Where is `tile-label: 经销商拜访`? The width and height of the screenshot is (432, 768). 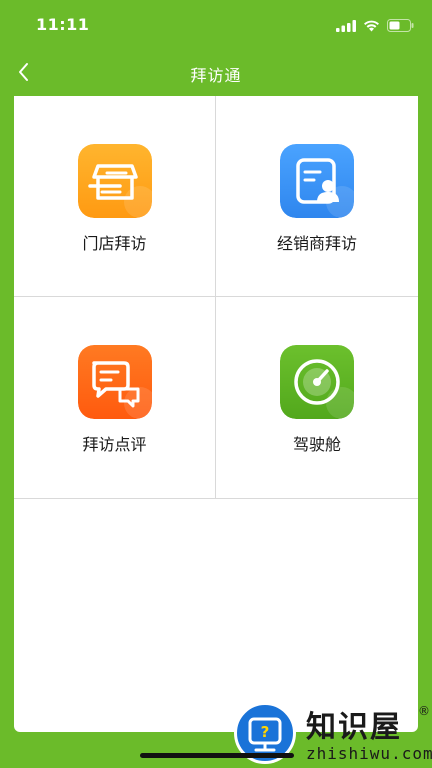 tile-label: 经销商拜访 is located at coordinates (316, 243).